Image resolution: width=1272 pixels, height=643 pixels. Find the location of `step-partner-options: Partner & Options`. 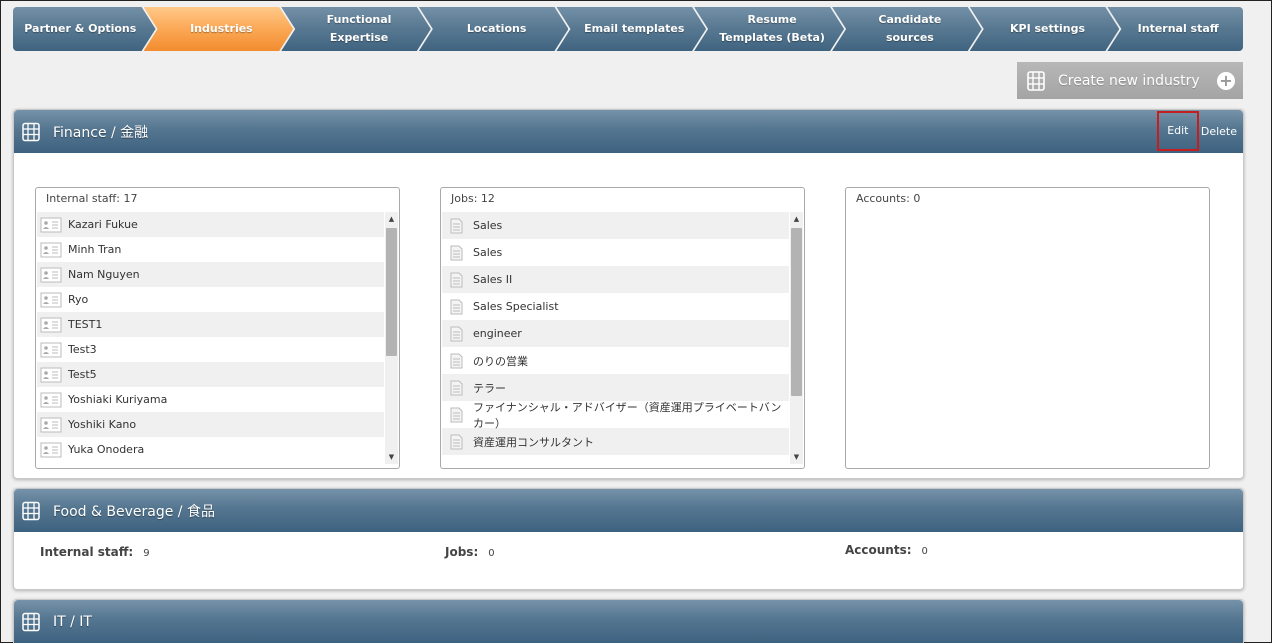

step-partner-options: Partner & Options is located at coordinates (84, 29).